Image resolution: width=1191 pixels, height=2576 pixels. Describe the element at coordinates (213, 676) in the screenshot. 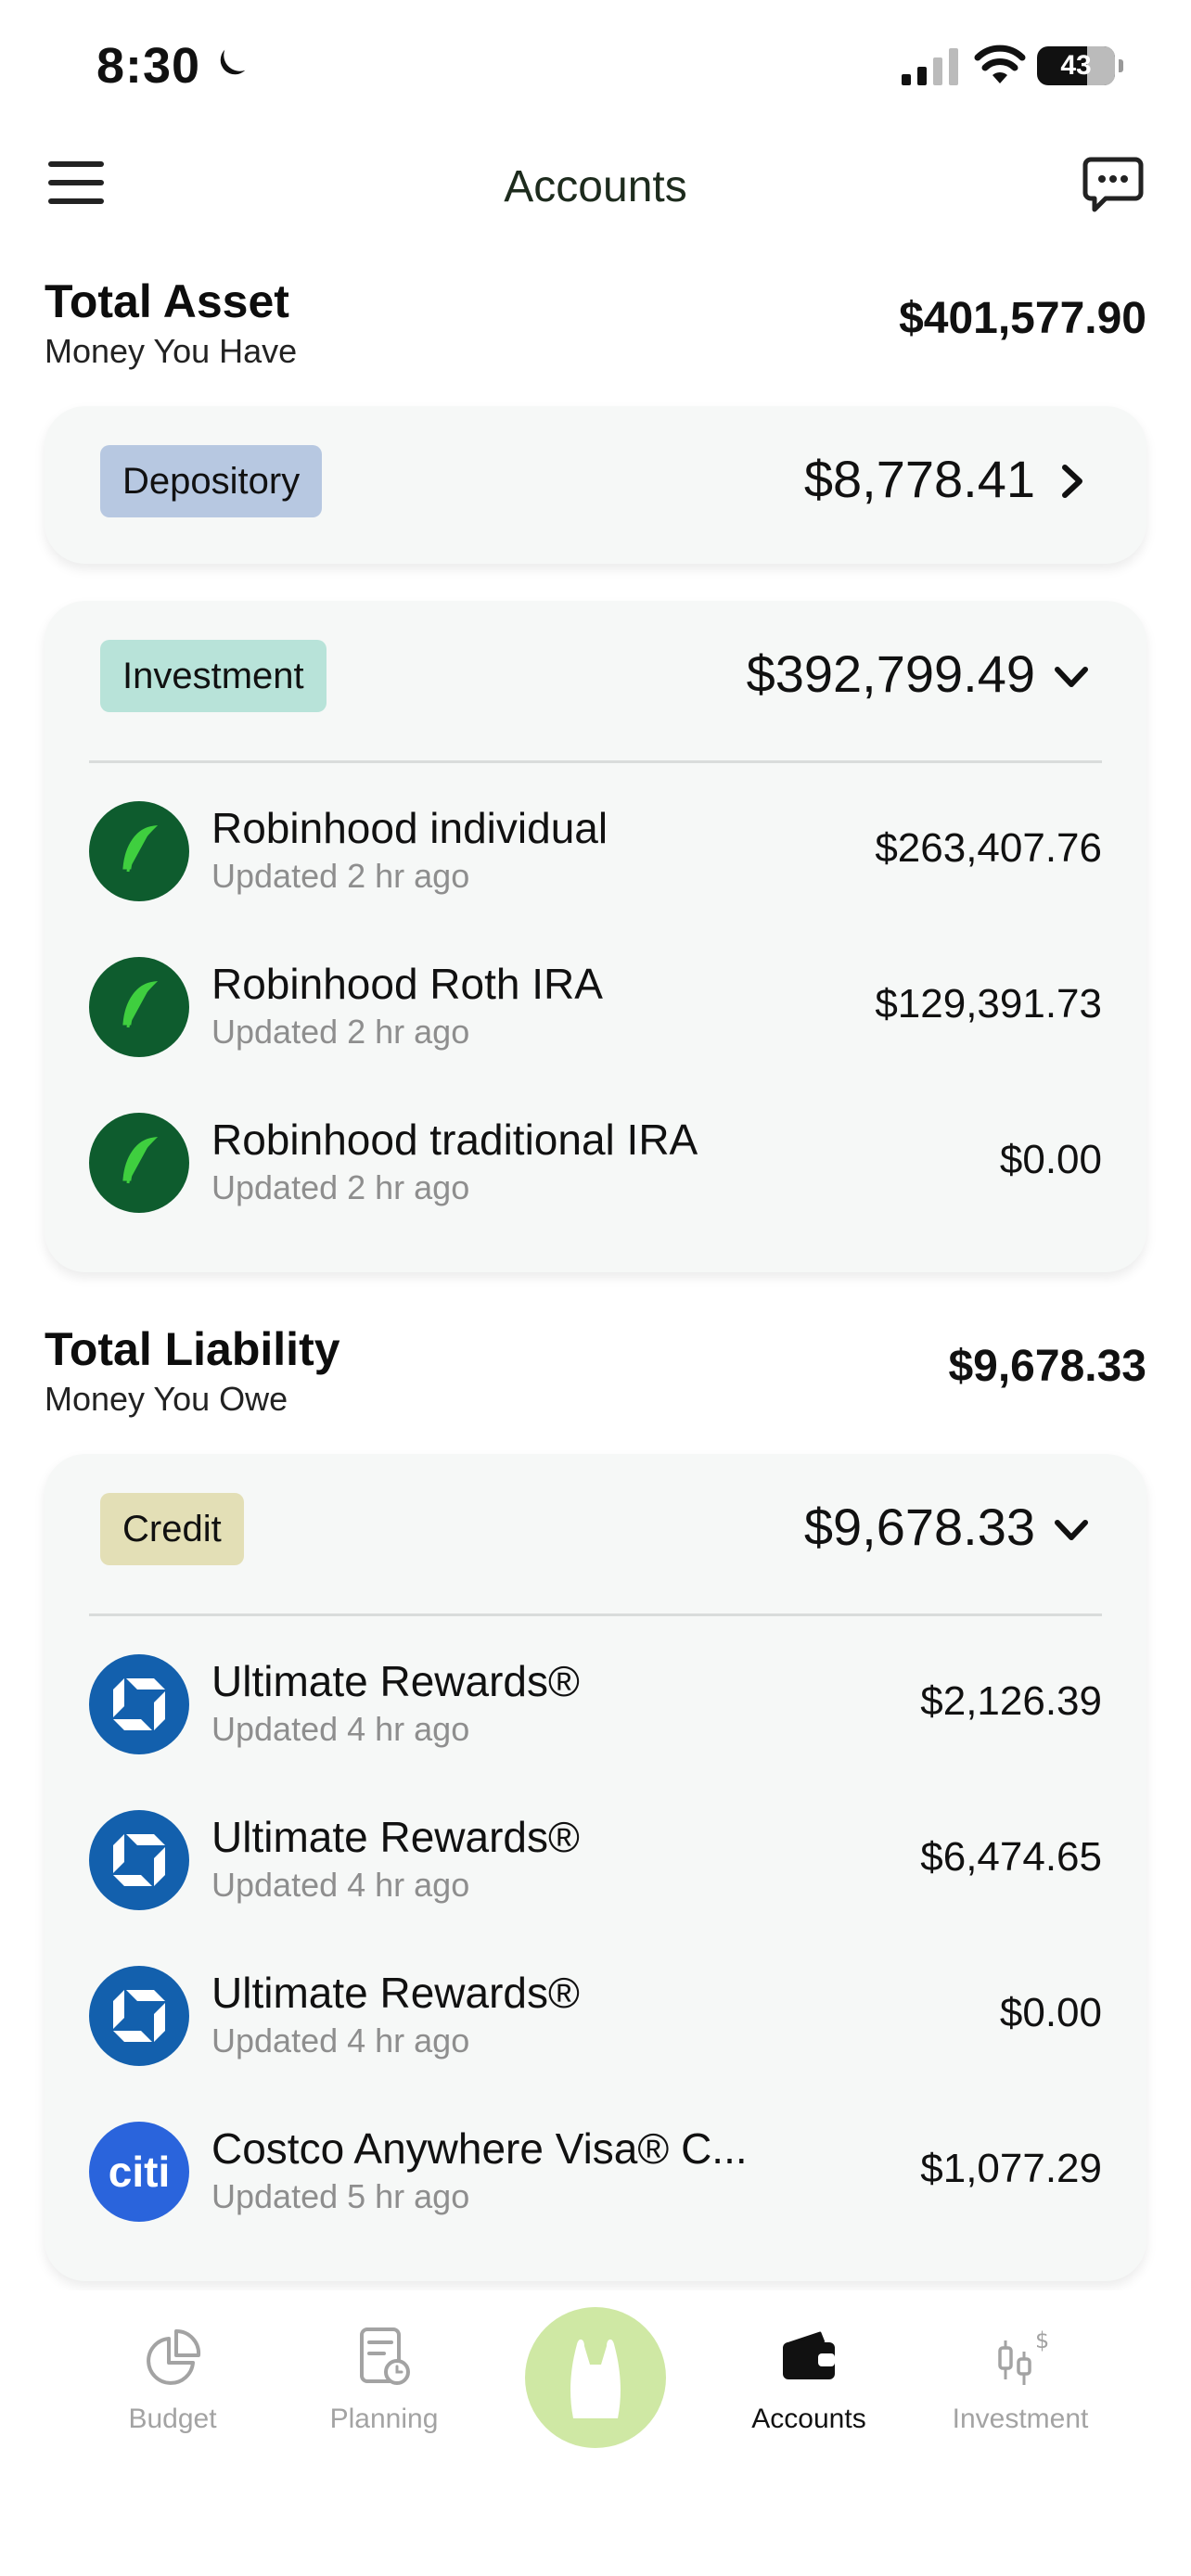

I see `investment-pill: Investment` at that location.